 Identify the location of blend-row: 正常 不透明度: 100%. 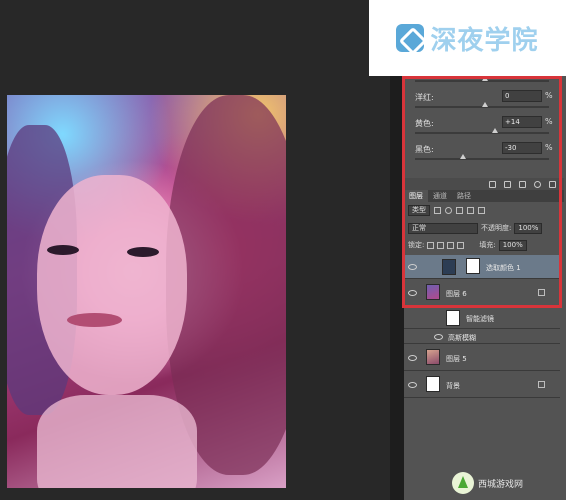
(484, 228).